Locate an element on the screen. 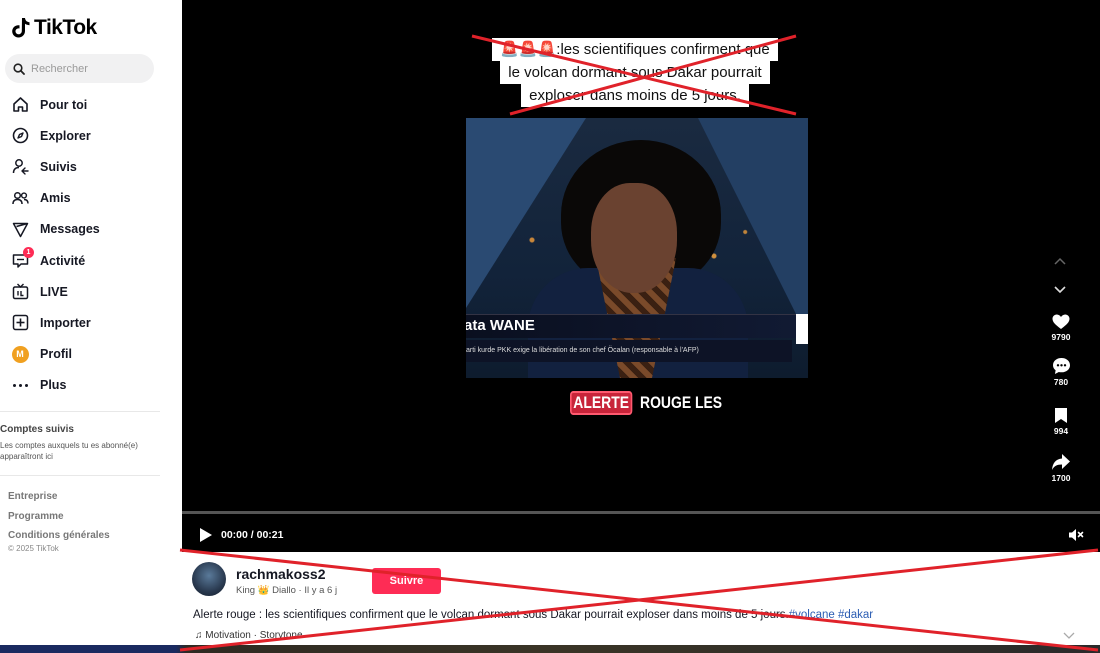 The width and height of the screenshot is (1100, 653). nav-item-messages: Messages is located at coordinates (91, 229).